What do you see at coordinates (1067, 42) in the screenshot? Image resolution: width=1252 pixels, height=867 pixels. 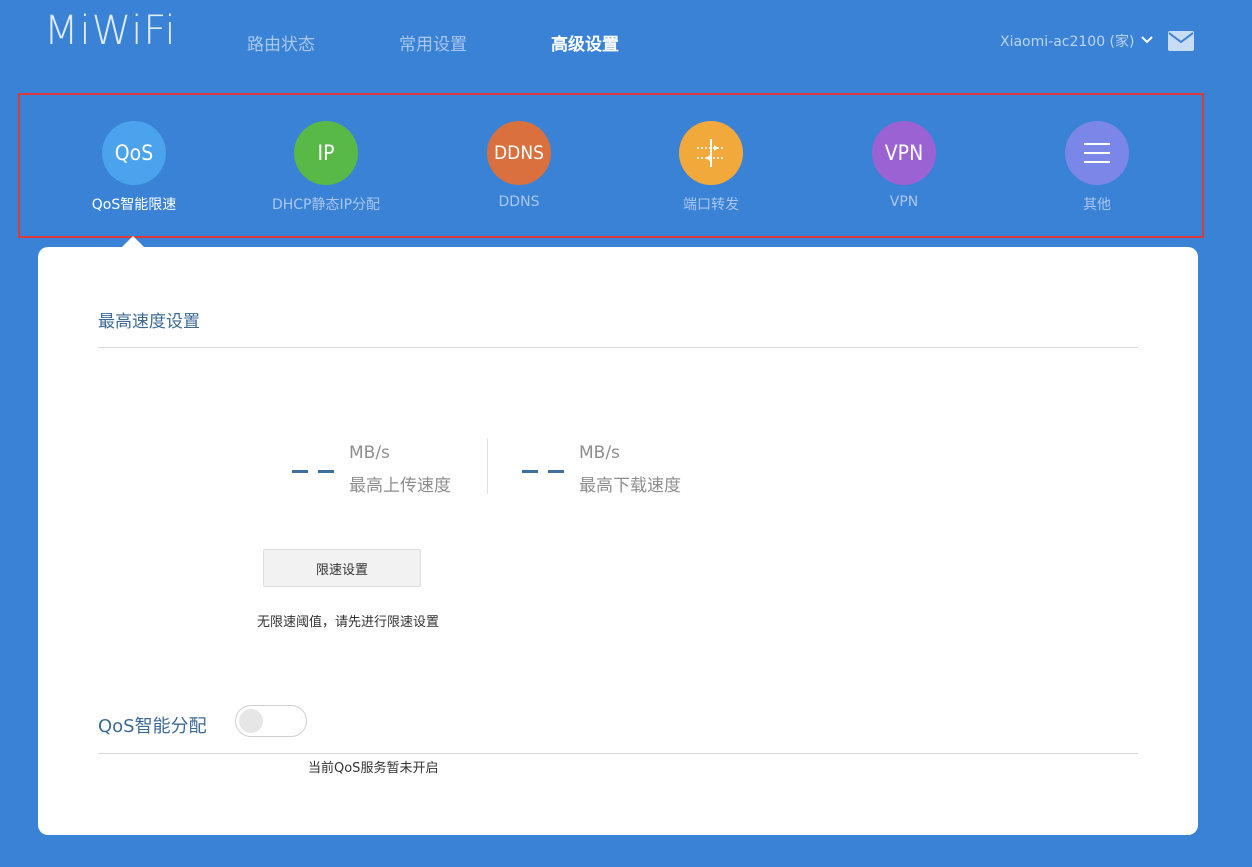 I see `device-name: Xiaomi-ac2100 (家)` at bounding box center [1067, 42].